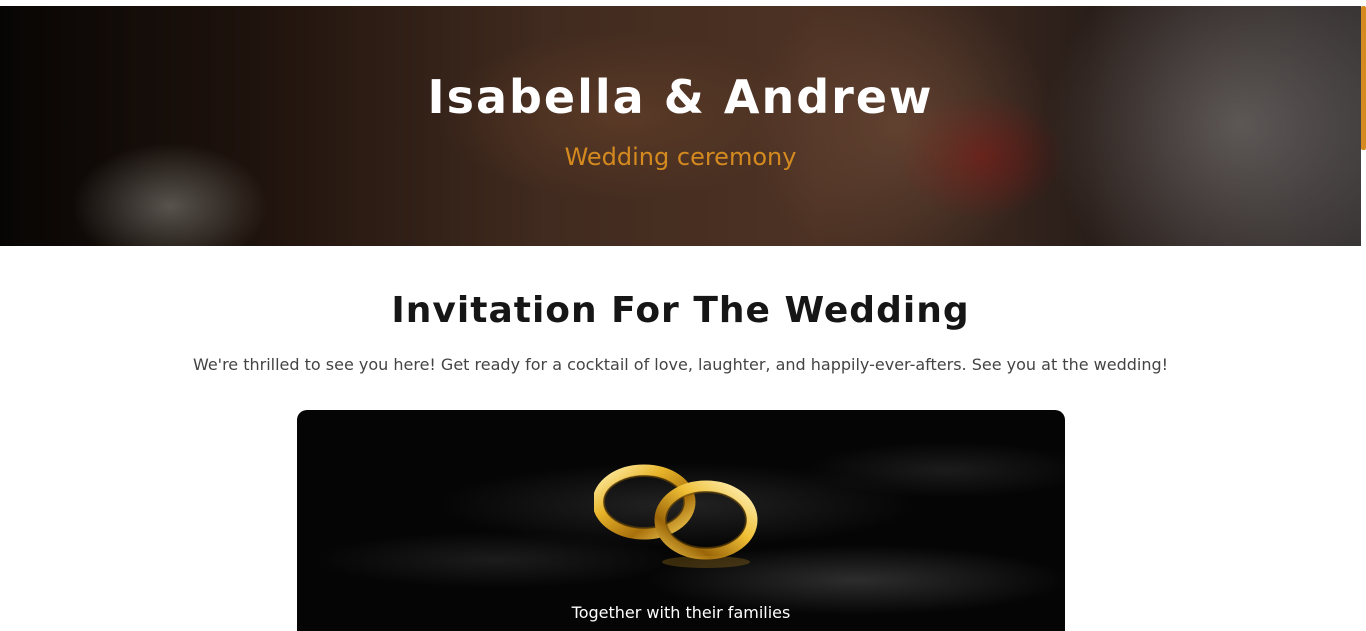 The width and height of the screenshot is (1366, 631). What do you see at coordinates (680, 97) in the screenshot?
I see `couple-names: Isabella & Andrew` at bounding box center [680, 97].